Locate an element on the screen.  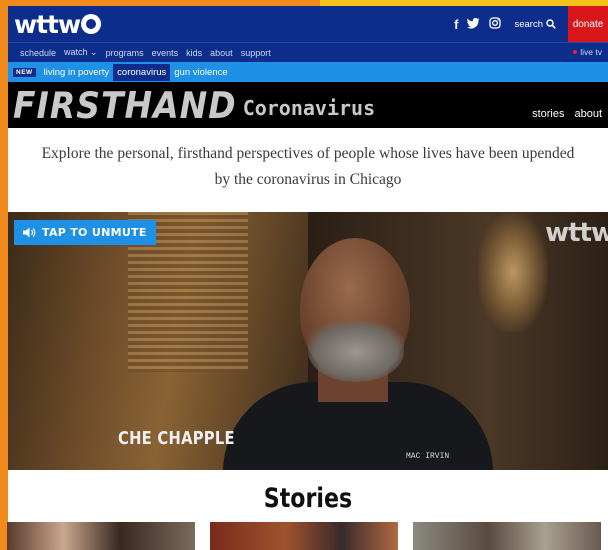
about-link: about is located at coordinates (588, 114).